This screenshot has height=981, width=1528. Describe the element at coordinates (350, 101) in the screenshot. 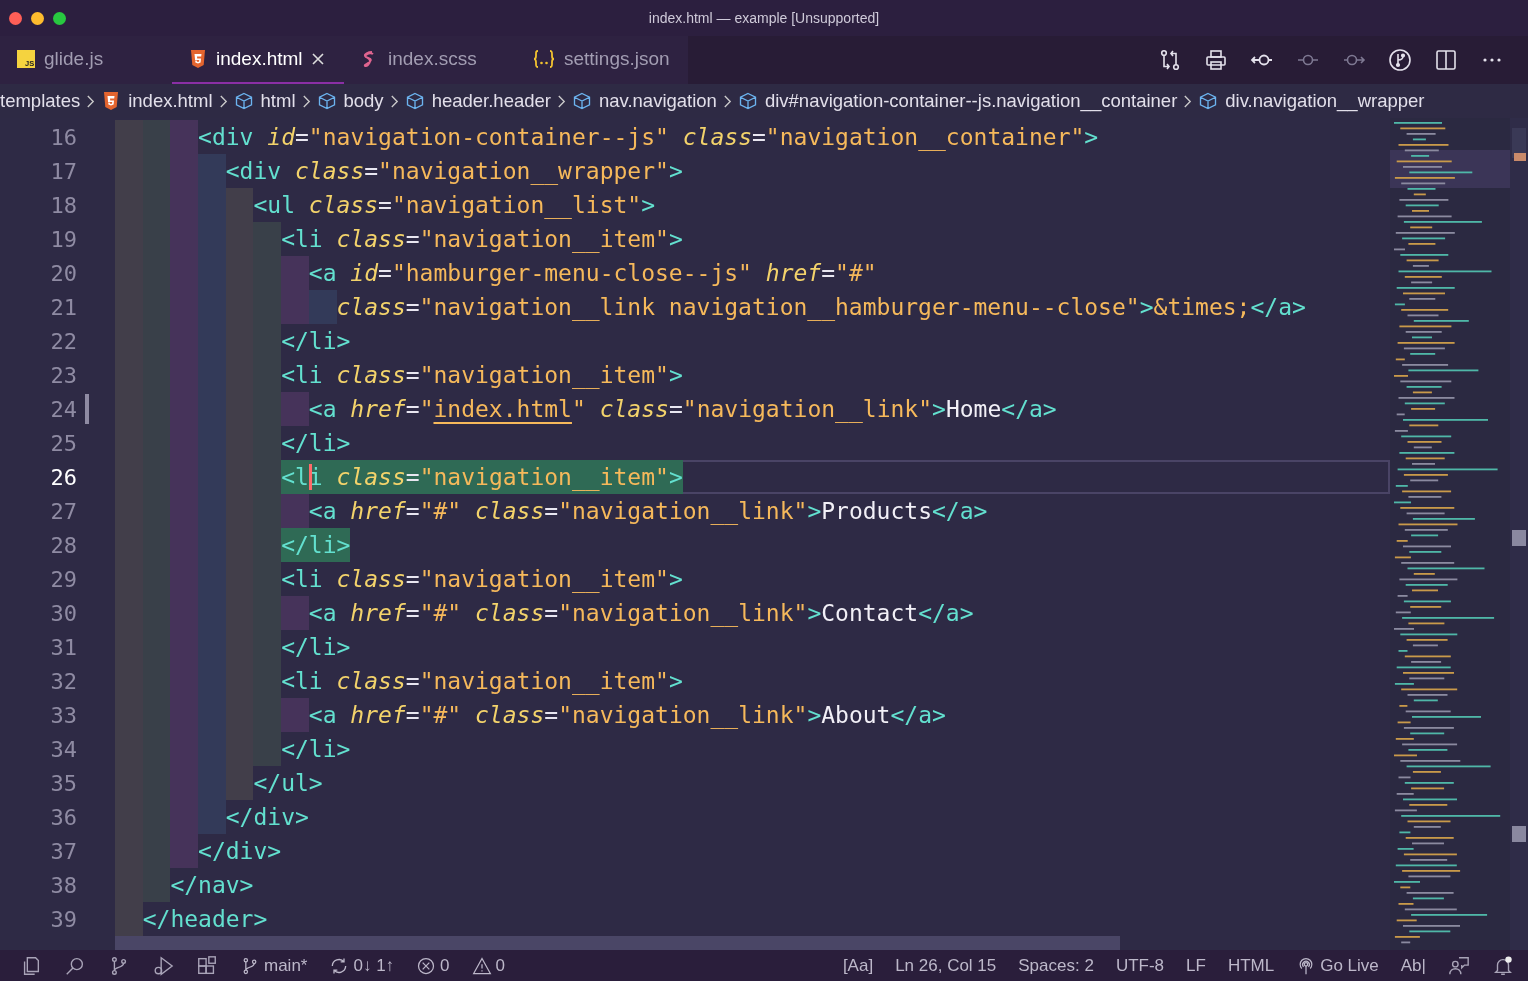

I see `breadcrumb-item: body` at that location.